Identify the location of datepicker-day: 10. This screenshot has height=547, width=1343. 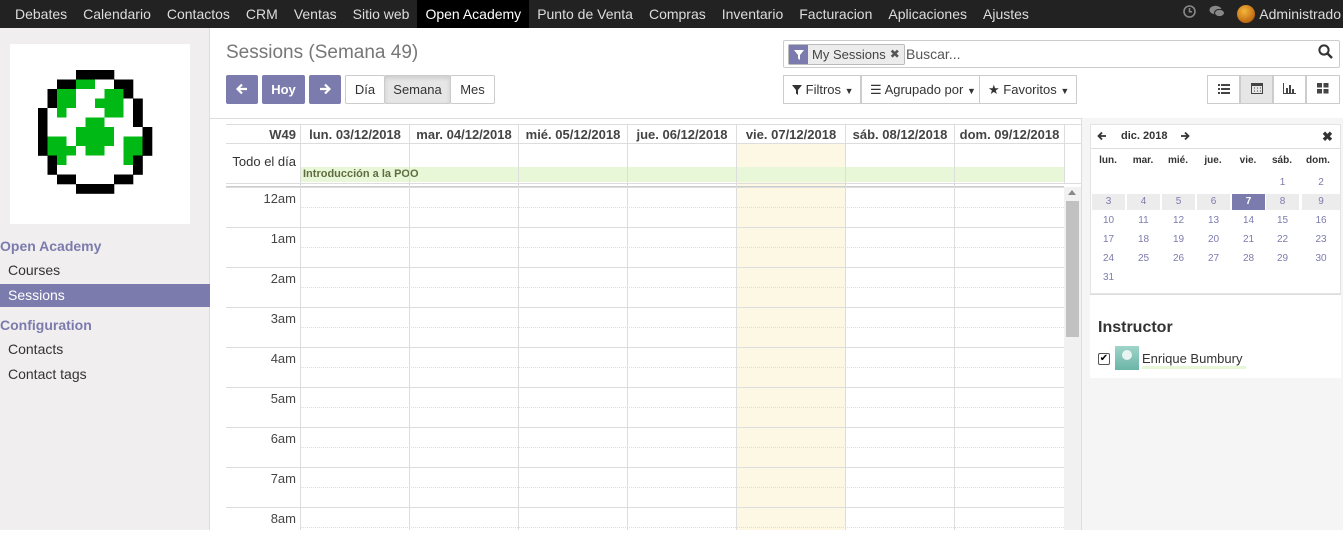
(1108, 221).